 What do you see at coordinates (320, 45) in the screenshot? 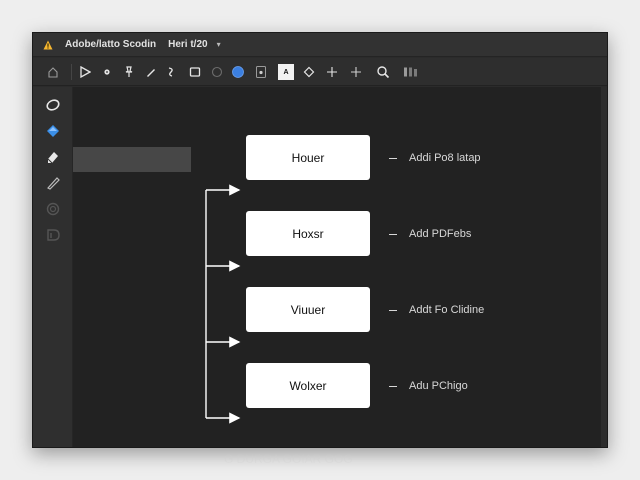
I see `title-bar: Adobe/latto Scodin Heri t/20 ▾` at bounding box center [320, 45].